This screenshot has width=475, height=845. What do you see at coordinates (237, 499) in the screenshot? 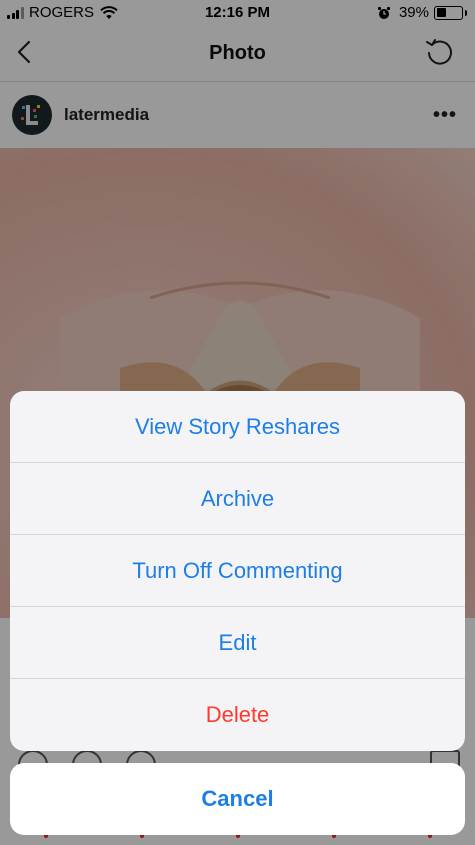
I see `archive-button: Archive` at bounding box center [237, 499].